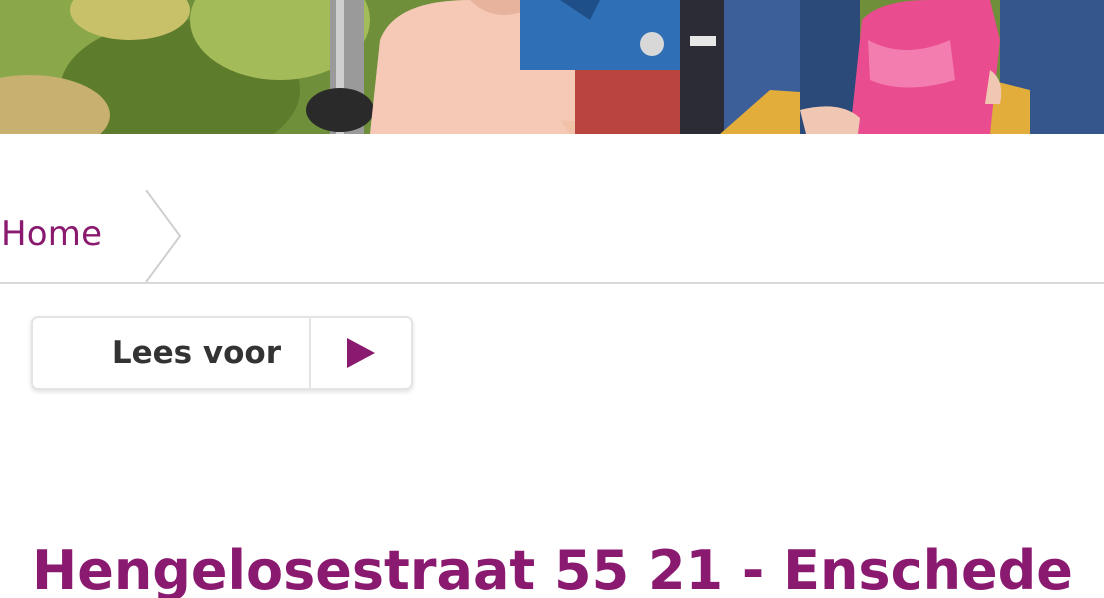 Image resolution: width=1104 pixels, height=598 pixels. Describe the element at coordinates (552, 568) in the screenshot. I see `page-title: Hengelosestraat 55 21 - Enschede` at that location.